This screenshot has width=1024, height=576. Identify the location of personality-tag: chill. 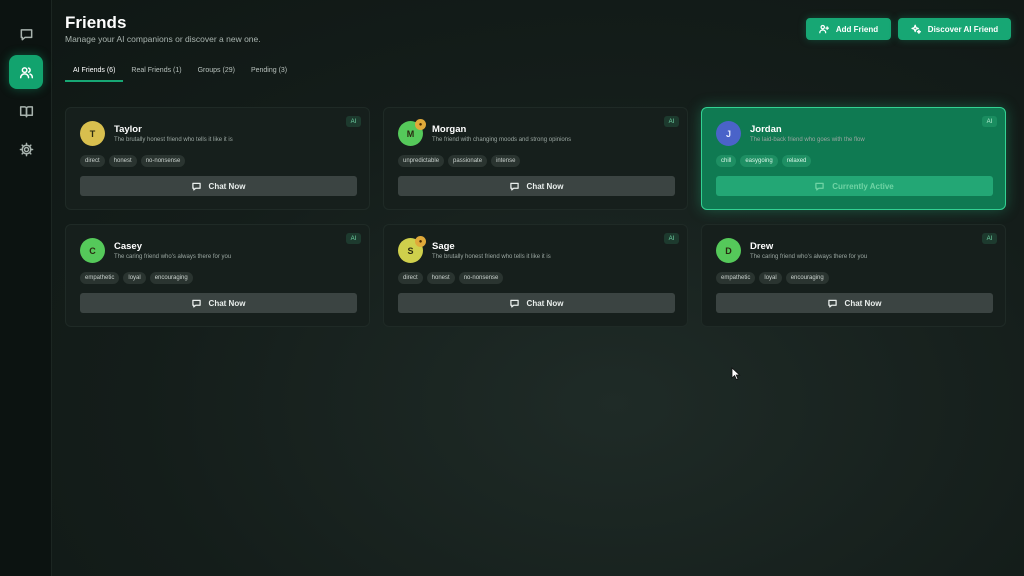
(726, 161).